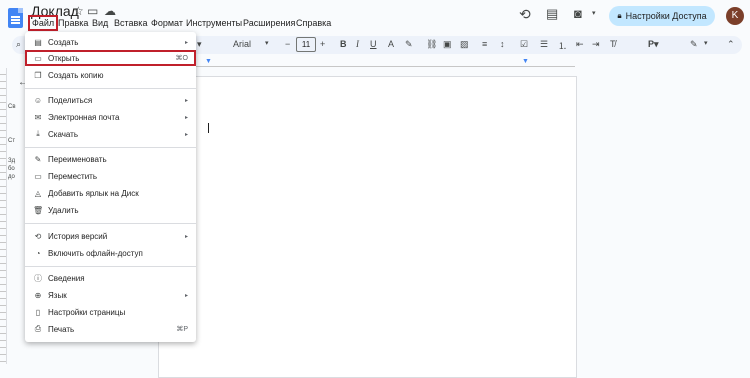 The height and width of the screenshot is (378, 750). I want to click on menu-format: Формат, so click(167, 23).